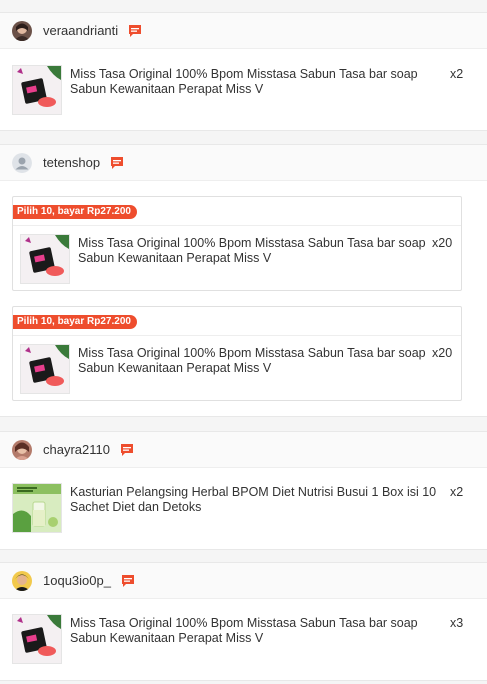 The image size is (487, 684). I want to click on username: chayra2110, so click(76, 449).